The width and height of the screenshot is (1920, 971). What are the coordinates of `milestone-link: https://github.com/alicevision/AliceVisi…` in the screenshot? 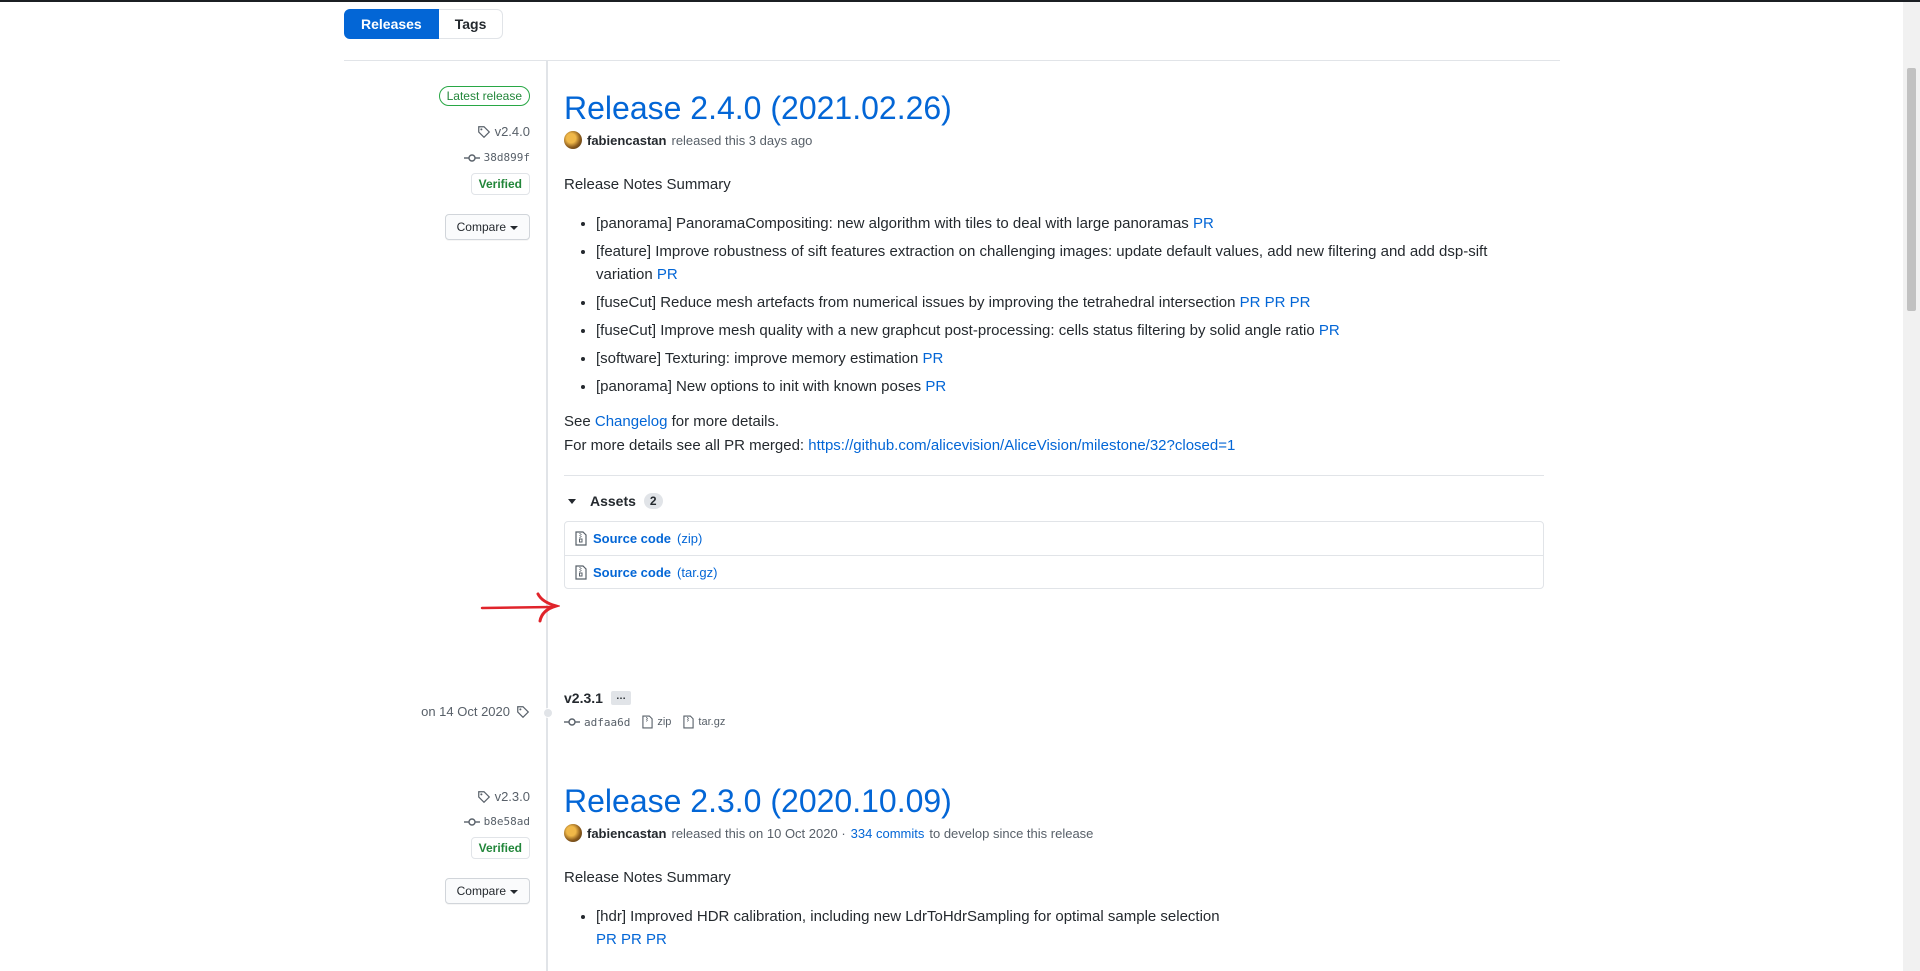 It's located at (1021, 445).